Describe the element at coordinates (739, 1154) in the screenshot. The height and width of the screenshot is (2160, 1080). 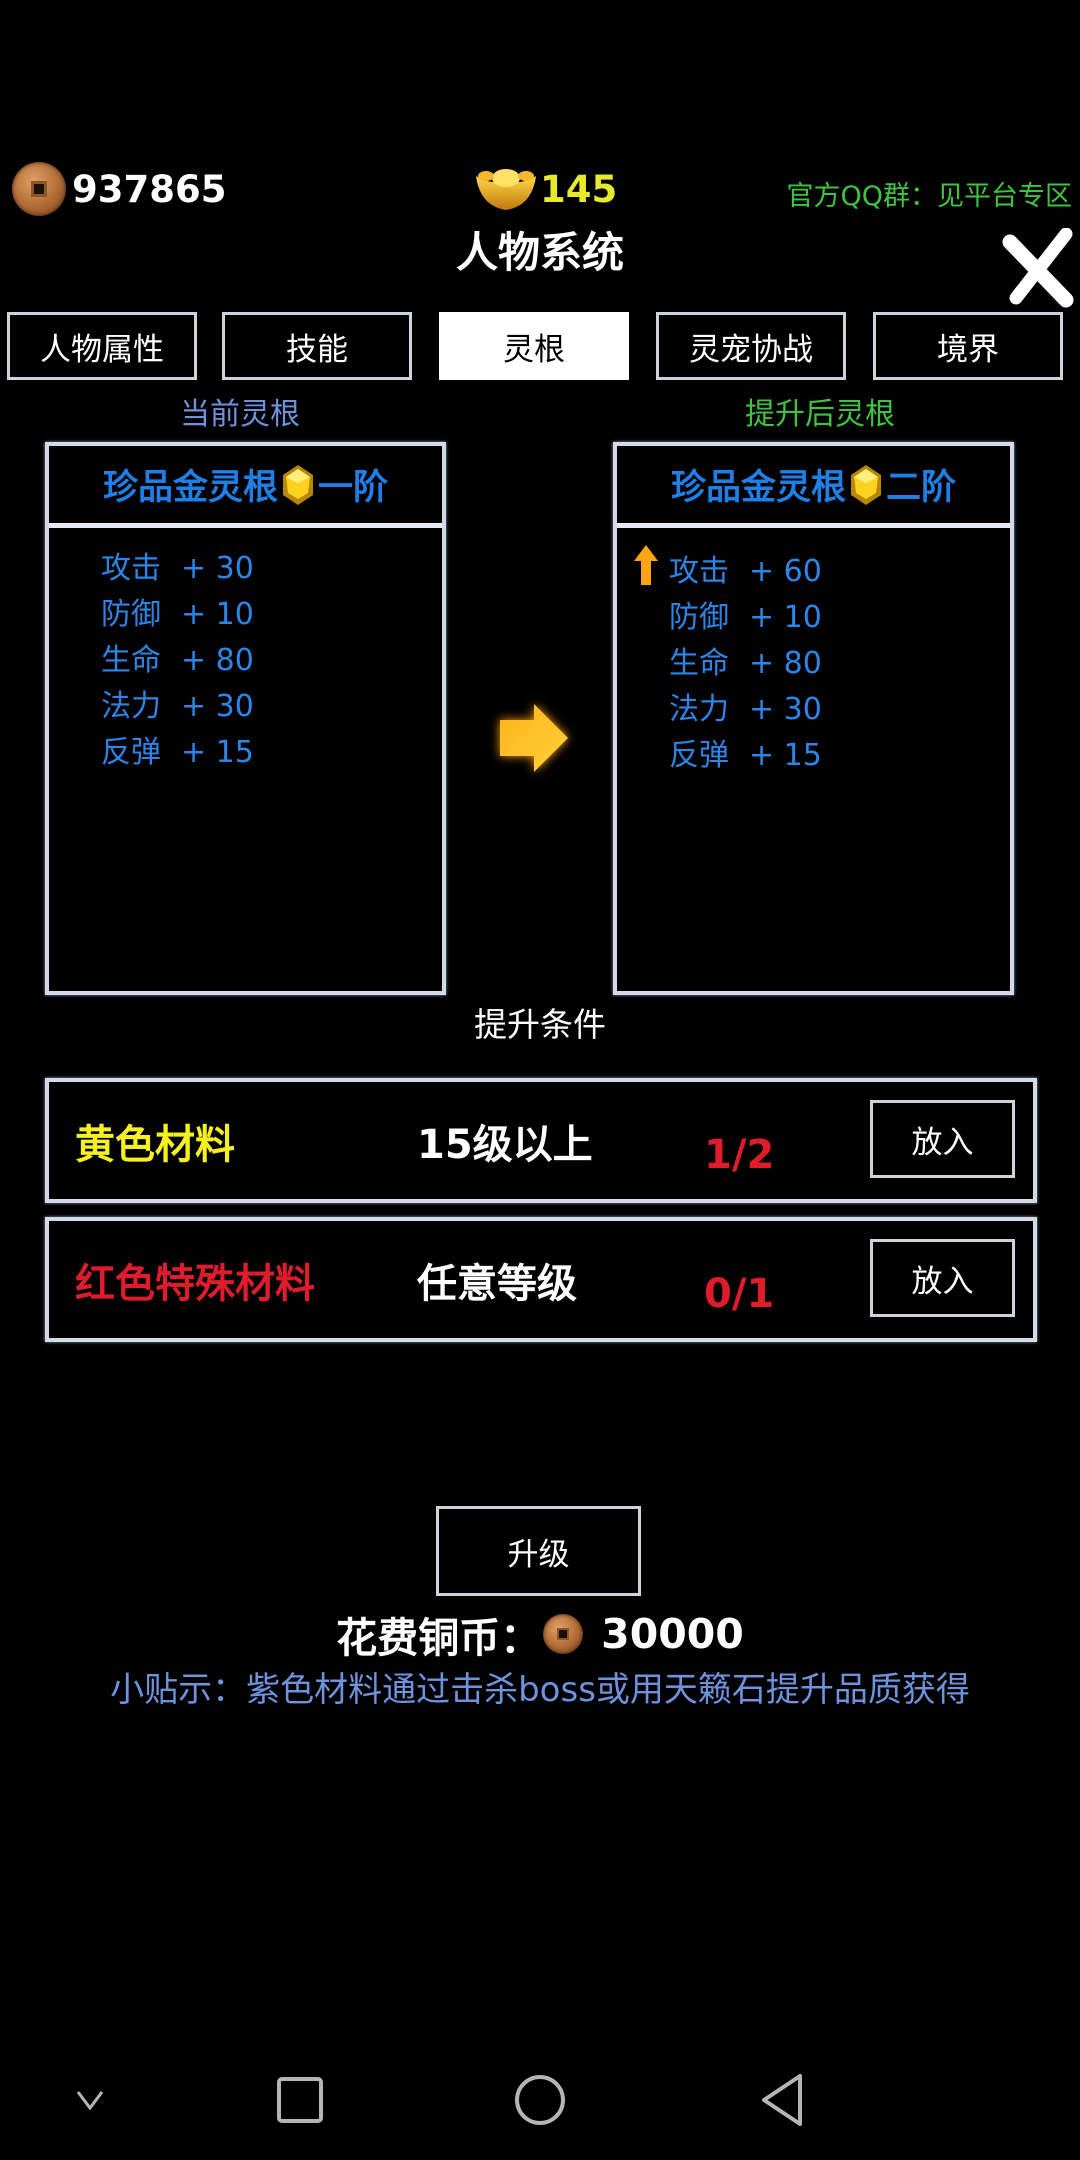
I see `material-count: 1/2` at that location.